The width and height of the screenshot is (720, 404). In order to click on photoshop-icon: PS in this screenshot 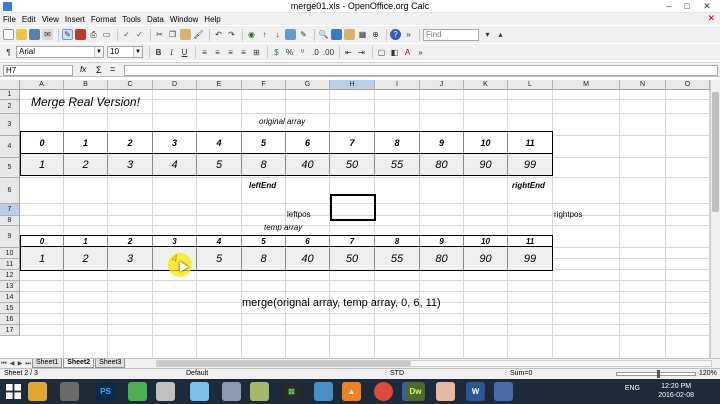, I will do `click(105, 391)`.